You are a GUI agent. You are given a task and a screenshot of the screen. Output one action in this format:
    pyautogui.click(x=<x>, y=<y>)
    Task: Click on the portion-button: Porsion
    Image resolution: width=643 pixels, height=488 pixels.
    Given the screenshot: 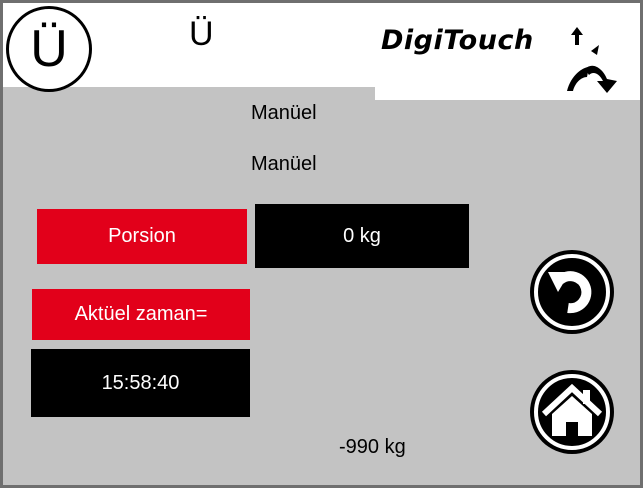 What is the action you would take?
    pyautogui.click(x=142, y=236)
    